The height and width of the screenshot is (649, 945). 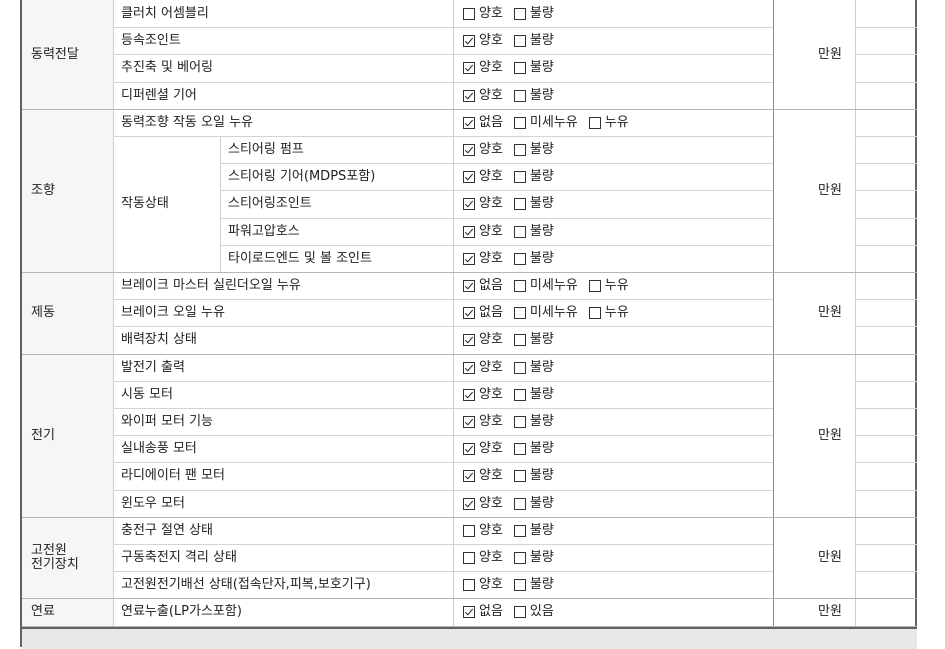 What do you see at coordinates (220, 204) in the screenshot?
I see `column-divider` at bounding box center [220, 204].